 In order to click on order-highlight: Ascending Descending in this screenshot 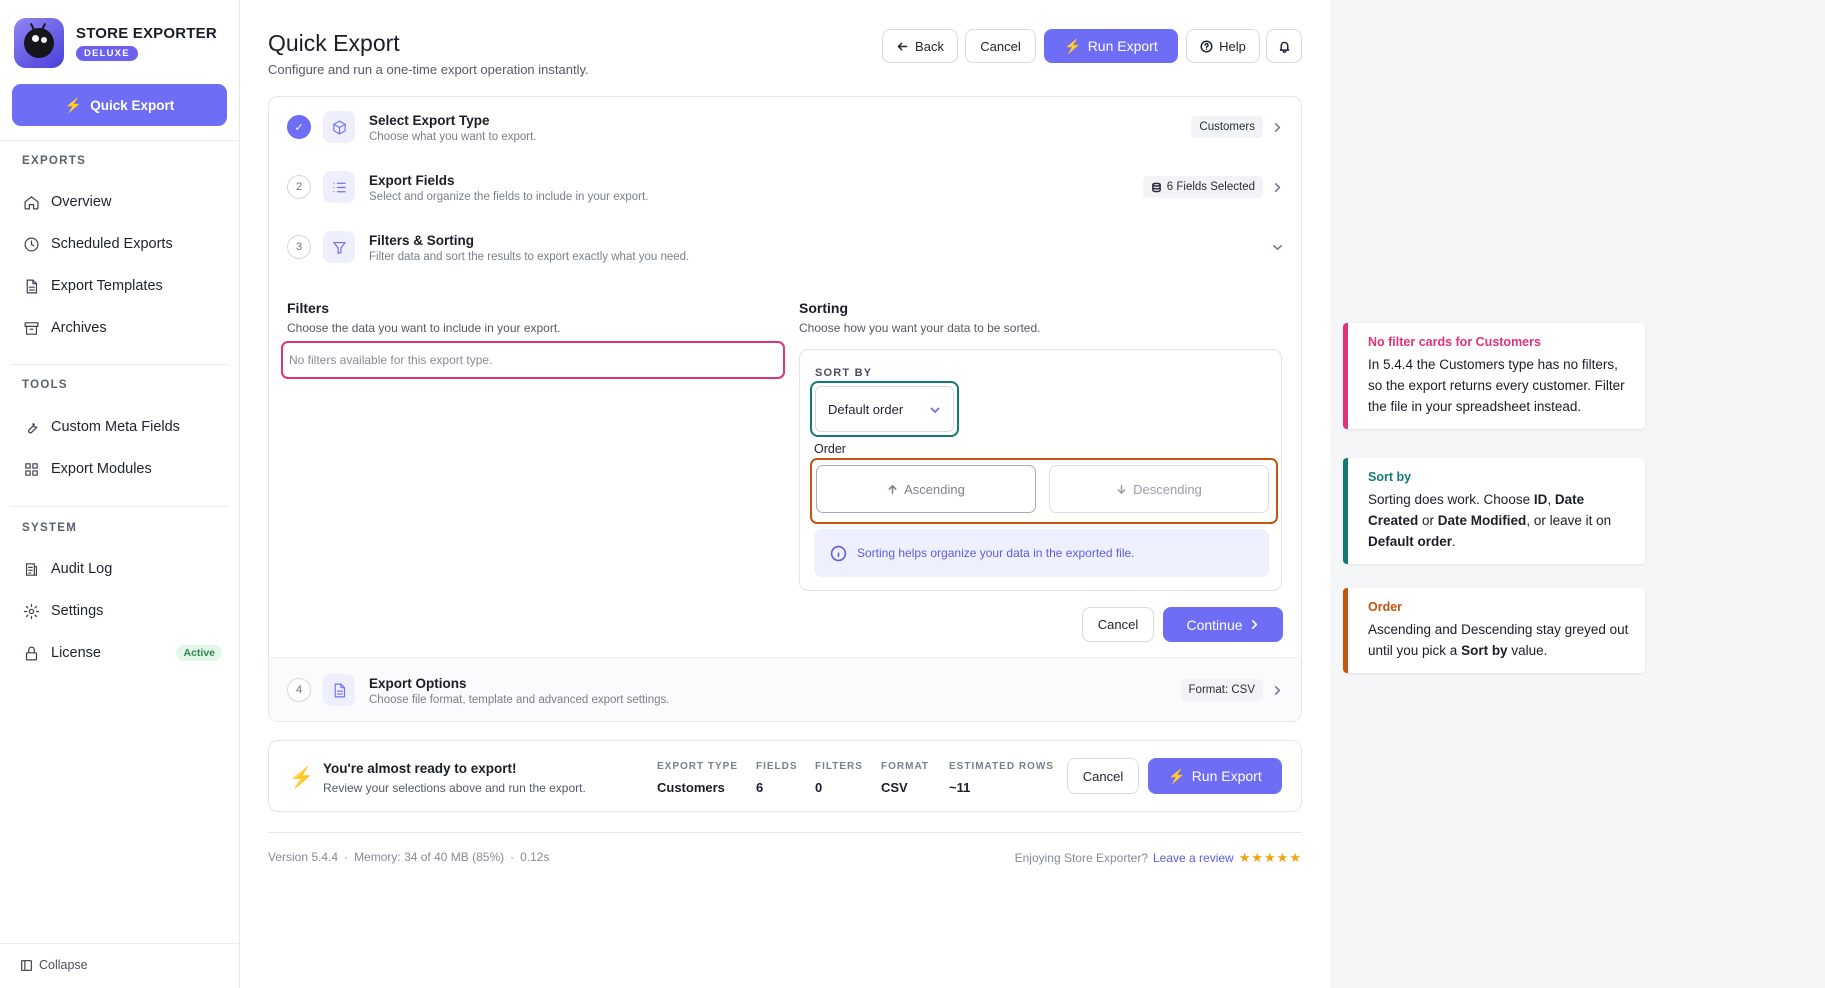, I will do `click(1044, 491)`.